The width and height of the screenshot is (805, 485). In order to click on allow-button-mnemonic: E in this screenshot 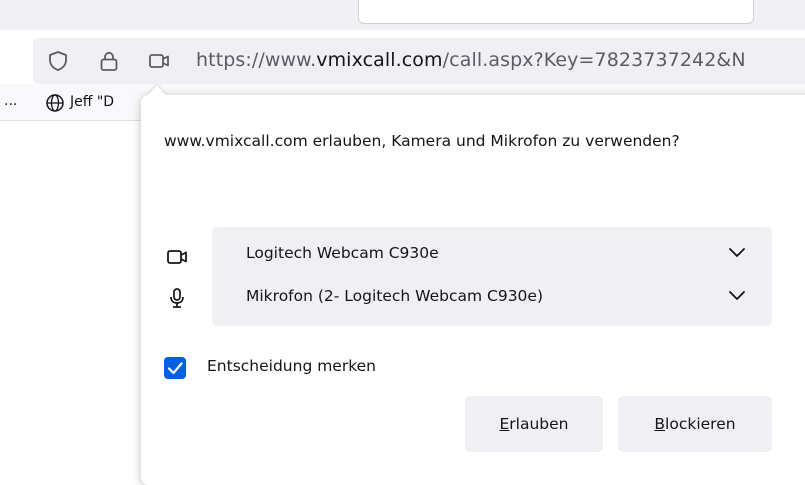, I will do `click(504, 424)`.